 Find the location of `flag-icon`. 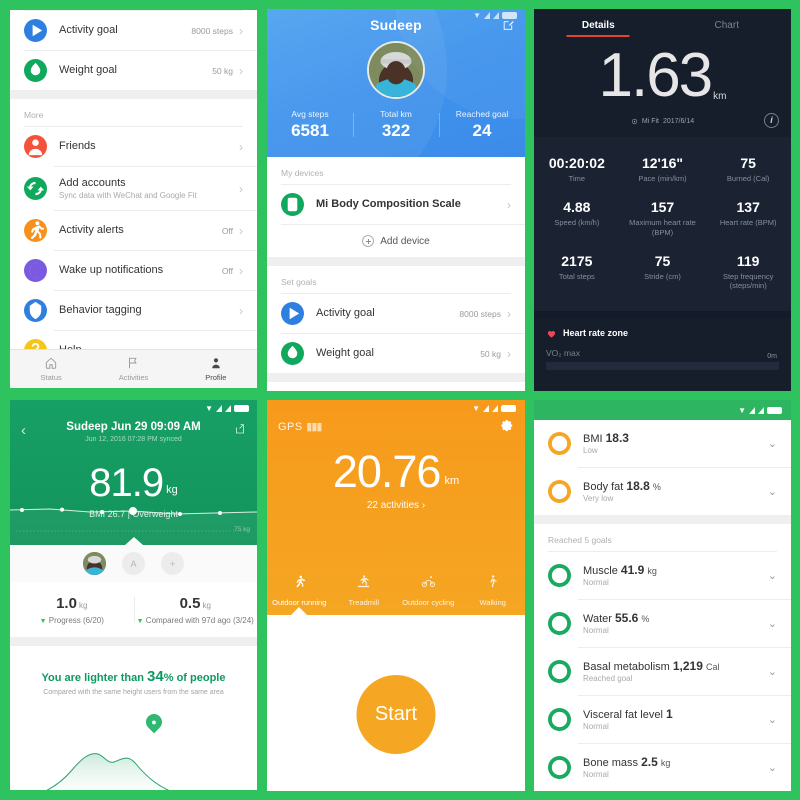

flag-icon is located at coordinates (133, 363).